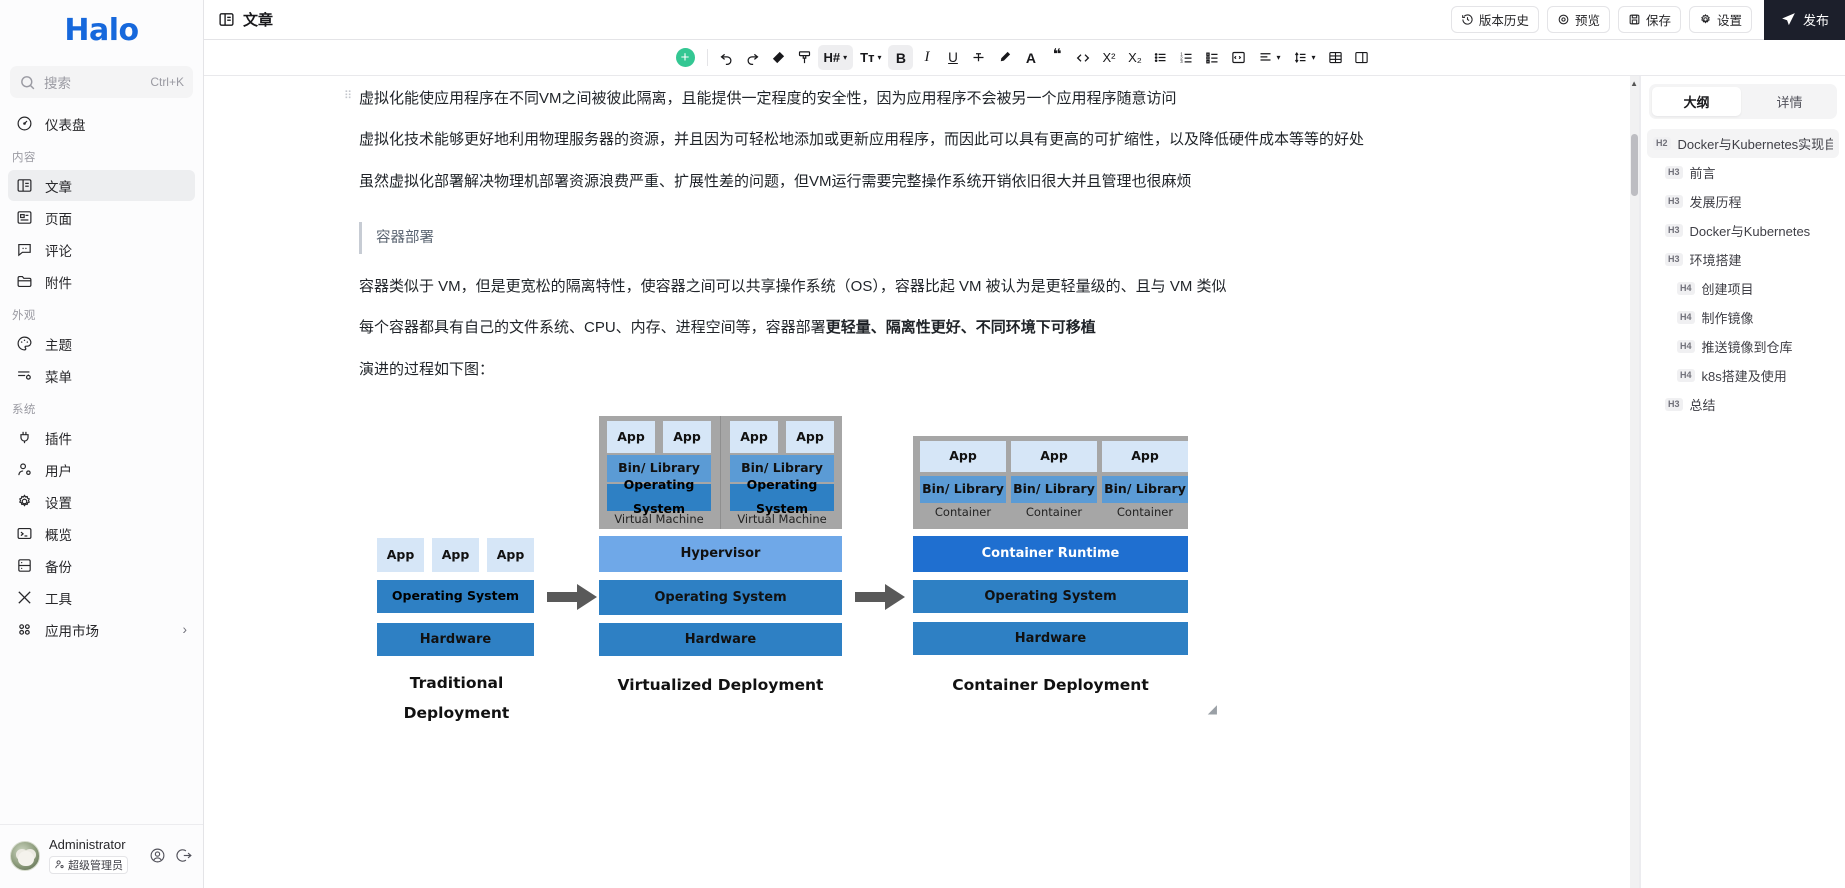  What do you see at coordinates (804, 57) in the screenshot?
I see `format-painter-icon` at bounding box center [804, 57].